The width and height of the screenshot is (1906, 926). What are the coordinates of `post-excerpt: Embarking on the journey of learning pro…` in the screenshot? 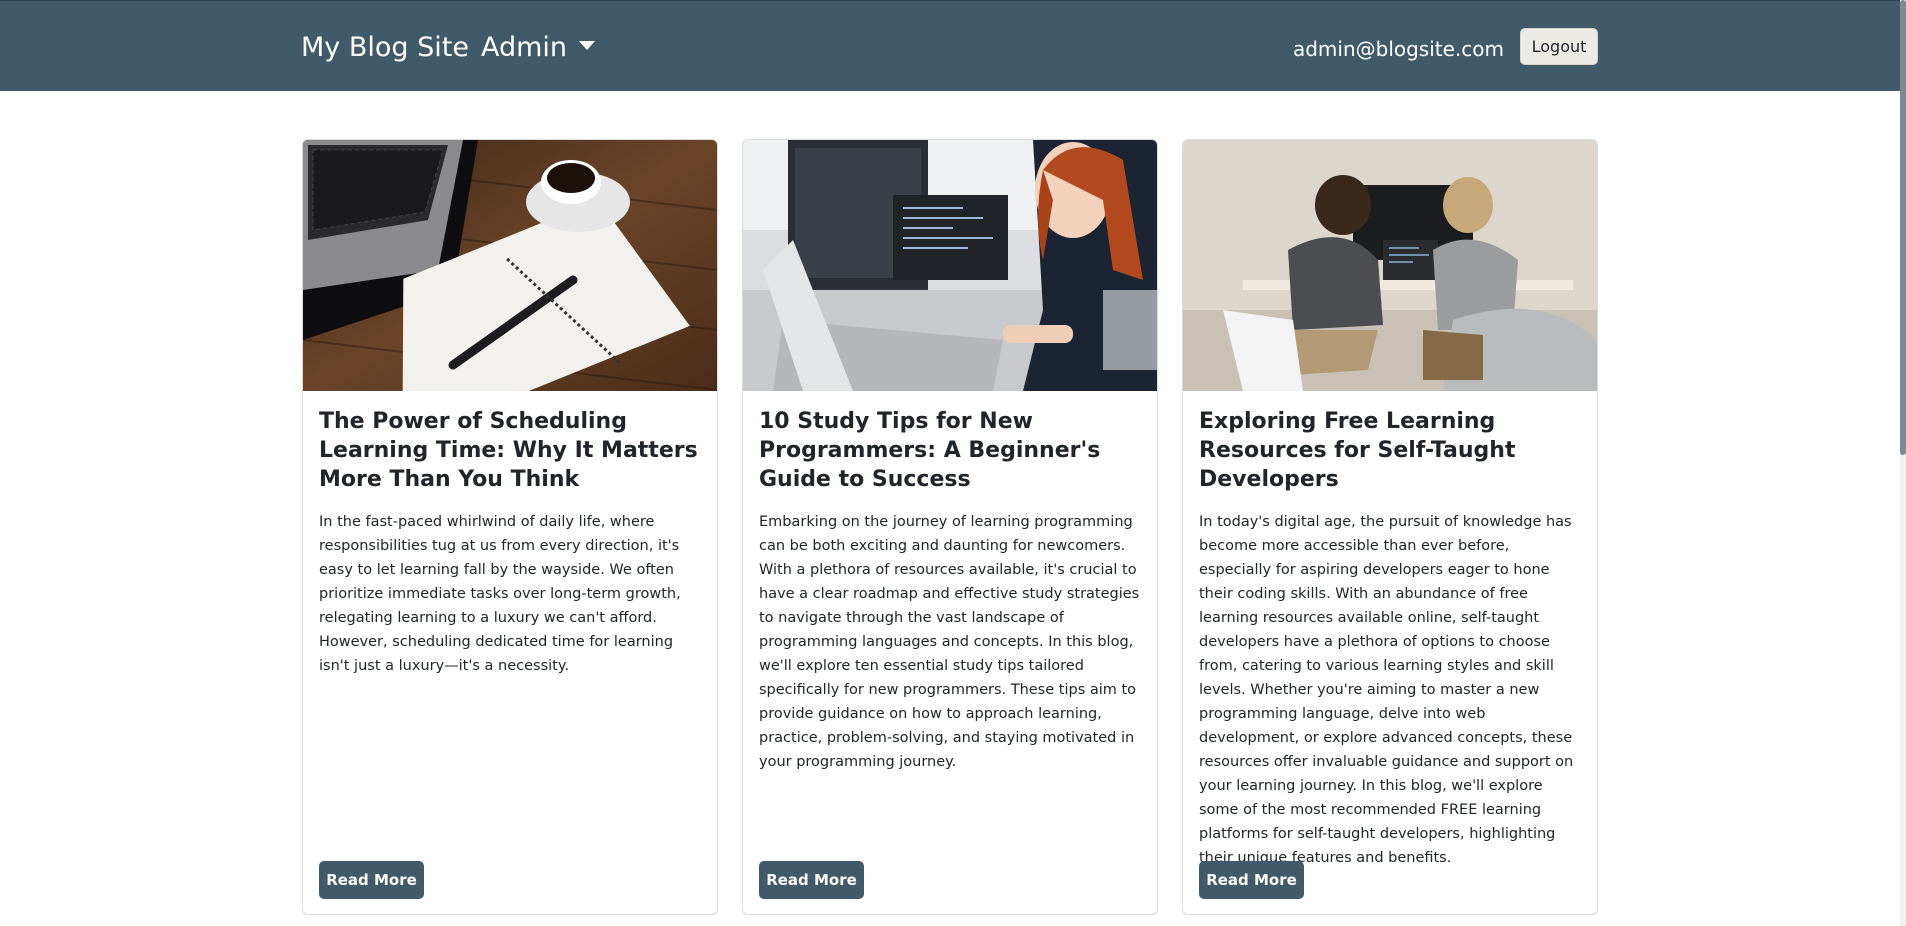 It's located at (949, 642).